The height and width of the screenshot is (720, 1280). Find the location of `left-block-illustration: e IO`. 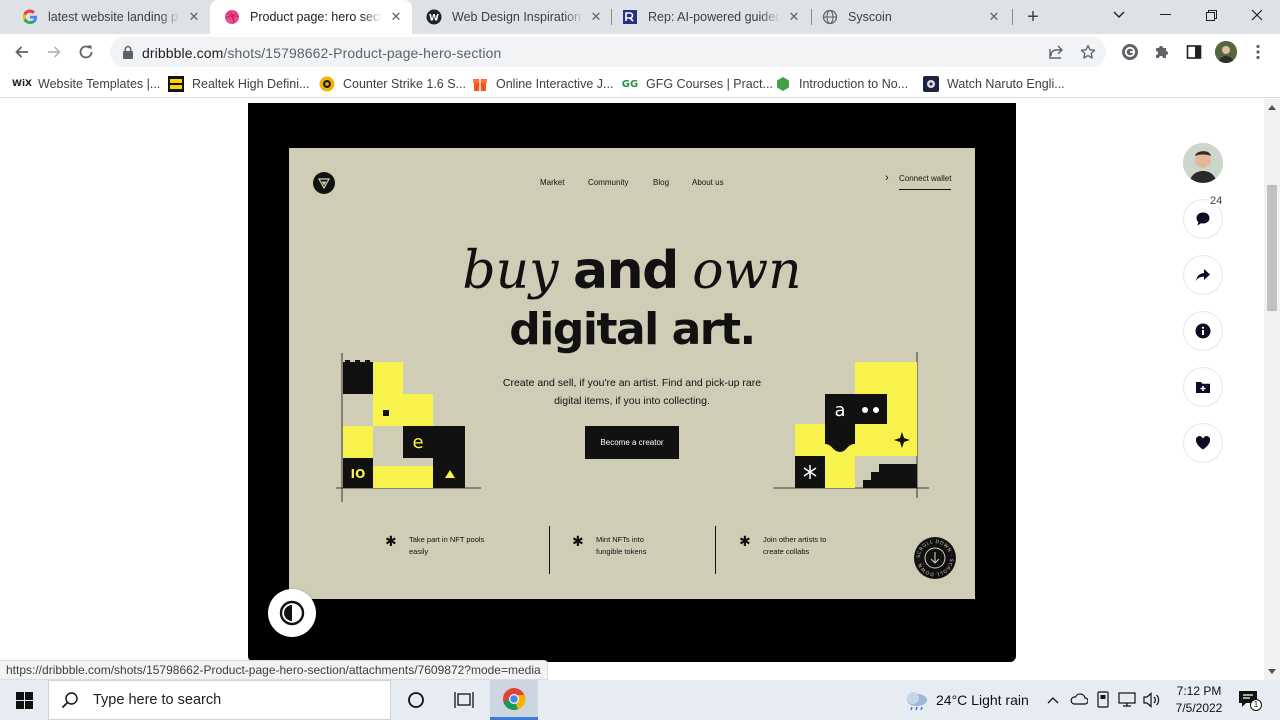

left-block-illustration: e IO is located at coordinates (408, 427).